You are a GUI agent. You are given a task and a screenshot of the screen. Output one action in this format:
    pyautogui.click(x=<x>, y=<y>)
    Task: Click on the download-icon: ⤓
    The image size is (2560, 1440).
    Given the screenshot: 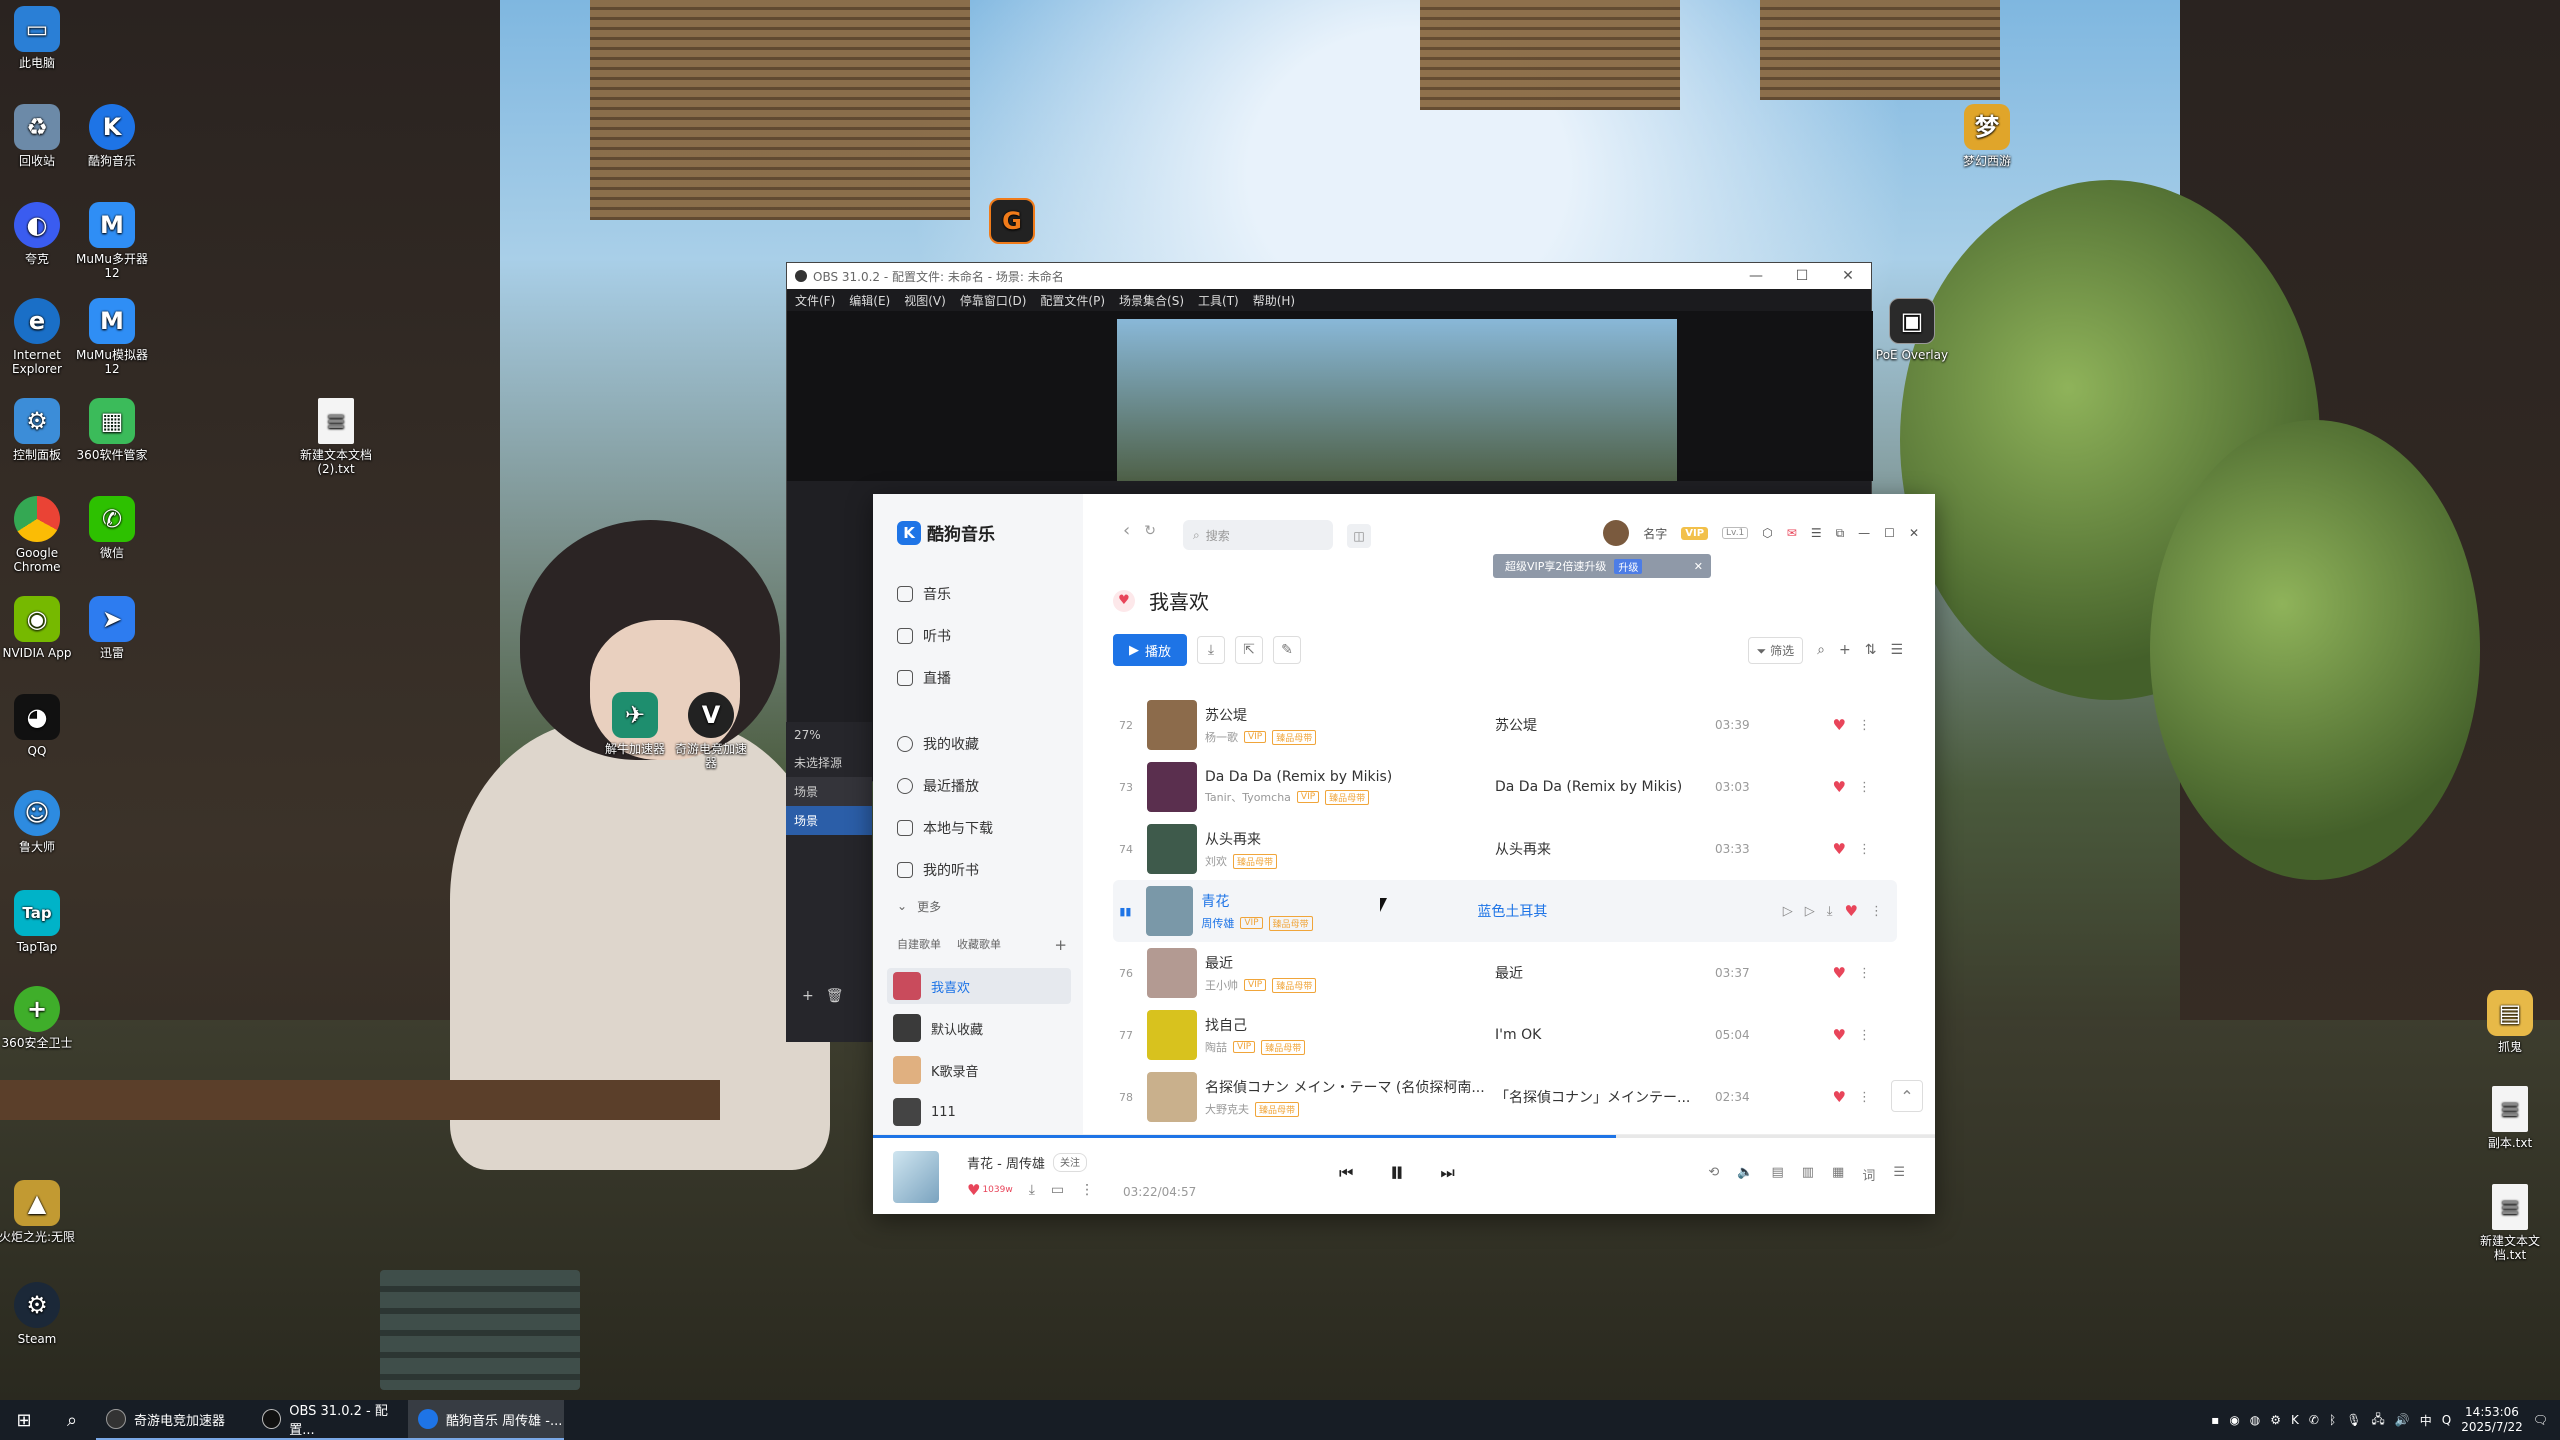 What is the action you would take?
    pyautogui.click(x=1830, y=911)
    